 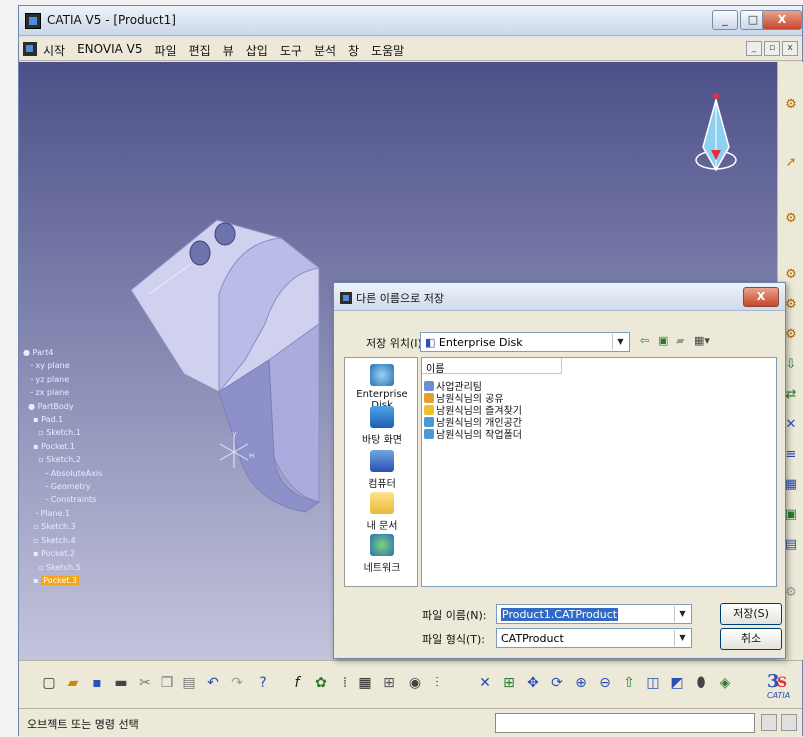 I want to click on tree-node-absoluteaxis: ╶ AbsoluteAxis, so click(x=62, y=473).